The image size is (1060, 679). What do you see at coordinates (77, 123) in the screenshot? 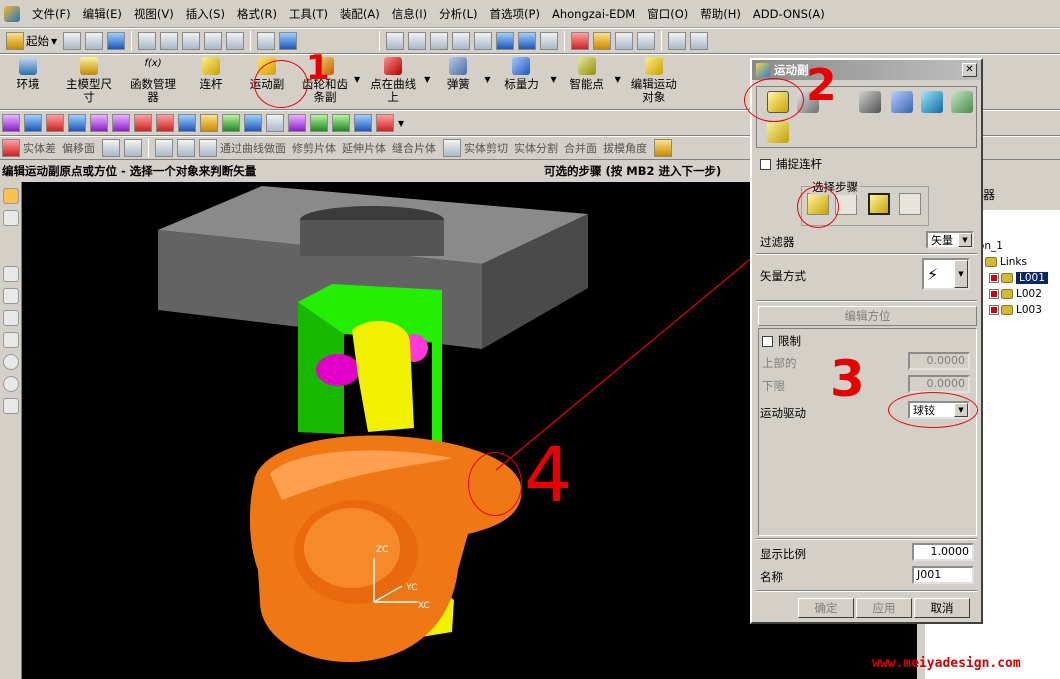
I see `grid-icon` at bounding box center [77, 123].